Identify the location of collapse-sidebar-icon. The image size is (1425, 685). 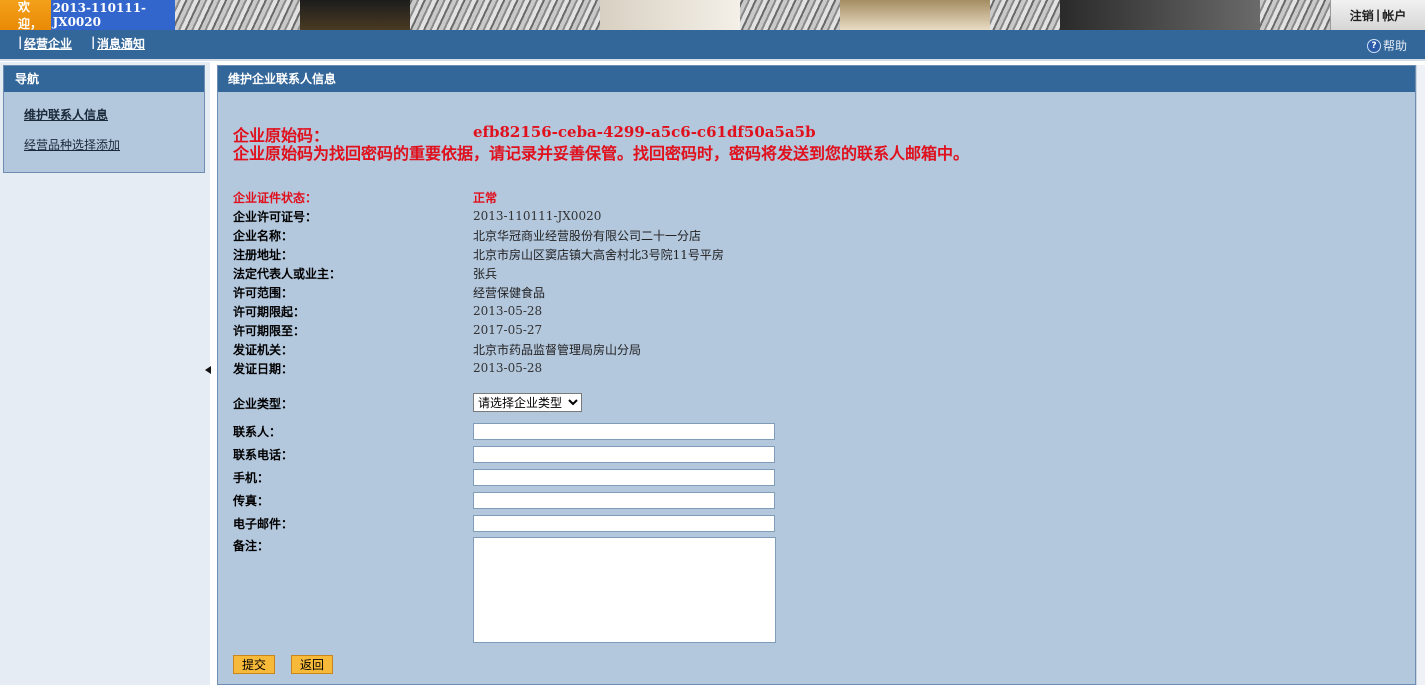
(208, 370).